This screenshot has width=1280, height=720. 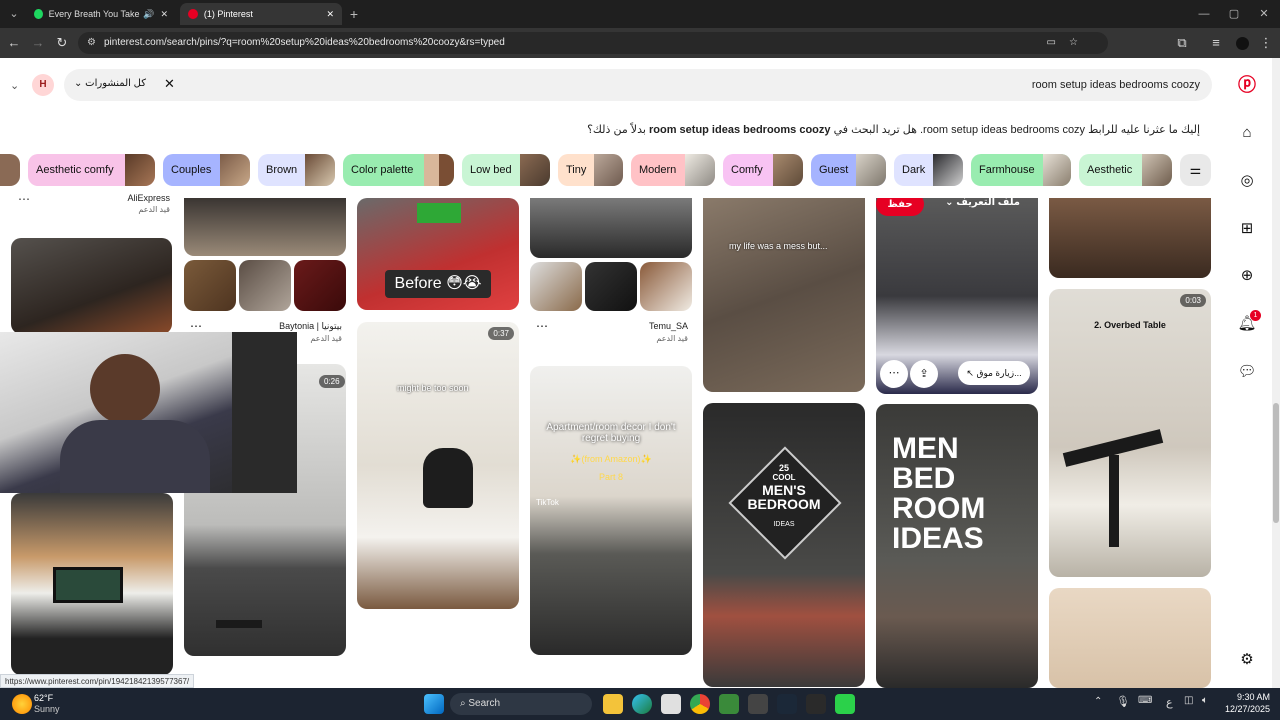 I want to click on clock-date: 12/27/2025, so click(x=1241, y=709).